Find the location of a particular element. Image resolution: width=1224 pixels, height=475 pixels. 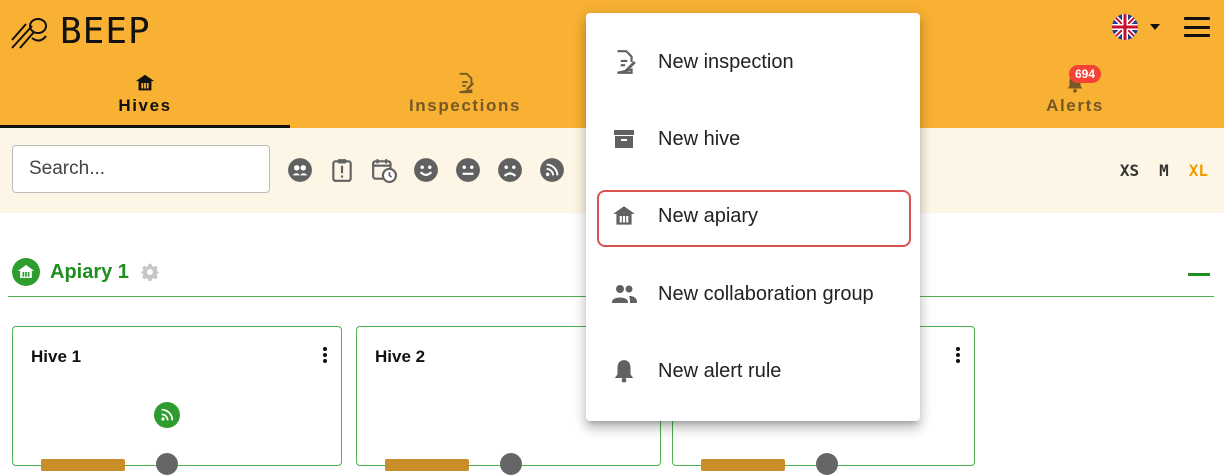

clipboard-alert-icon is located at coordinates (342, 170).